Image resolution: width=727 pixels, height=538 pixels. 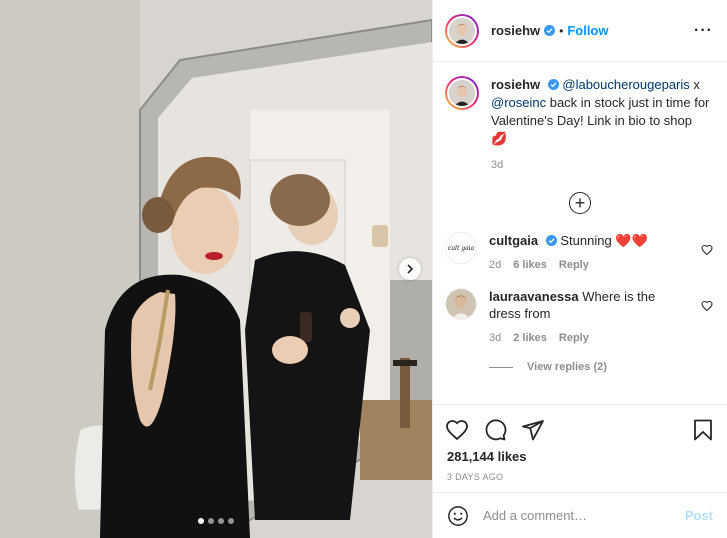 I want to click on comment-icon, so click(x=495, y=430).